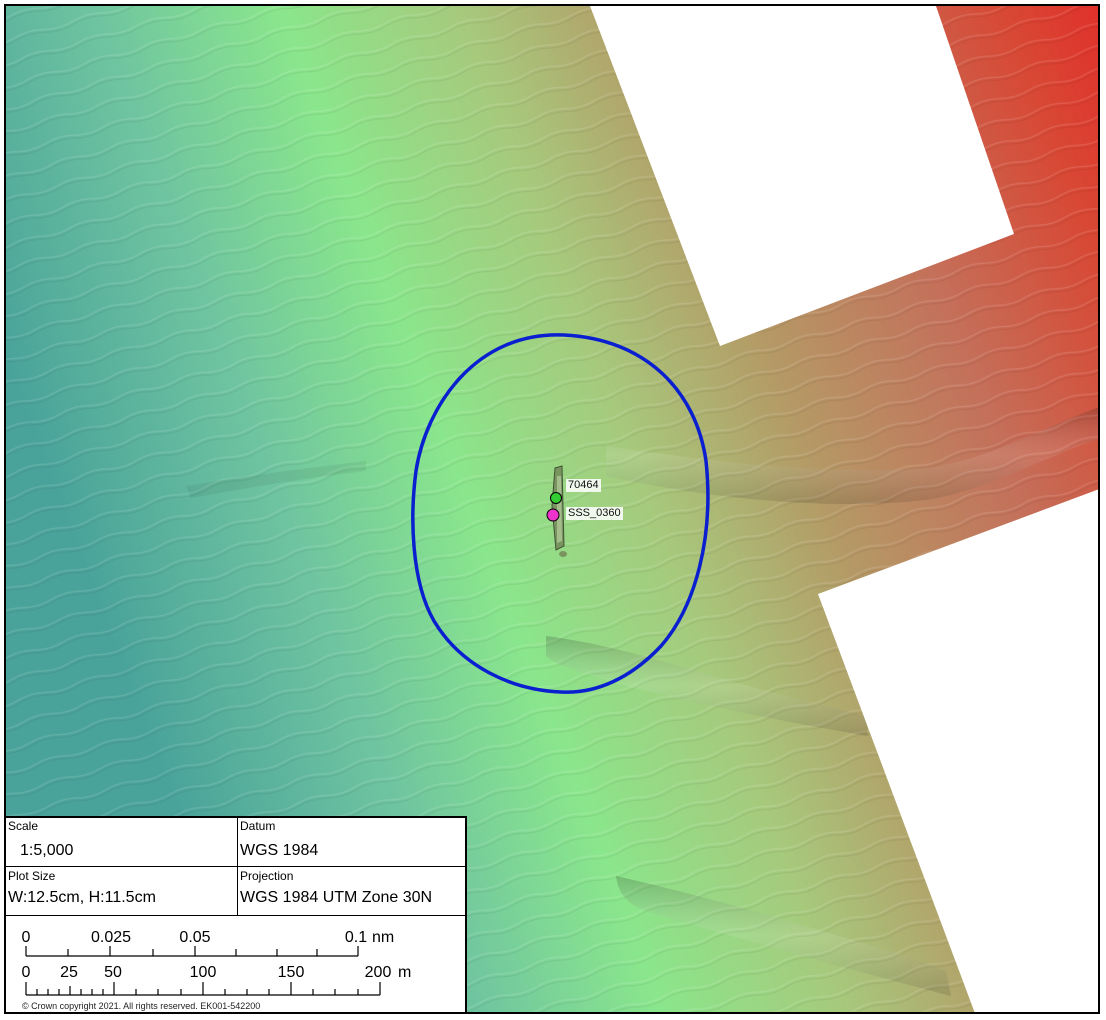 Image resolution: width=1106 pixels, height=1020 pixels. What do you see at coordinates (69, 972) in the screenshot?
I see `m-tick-label: 25` at bounding box center [69, 972].